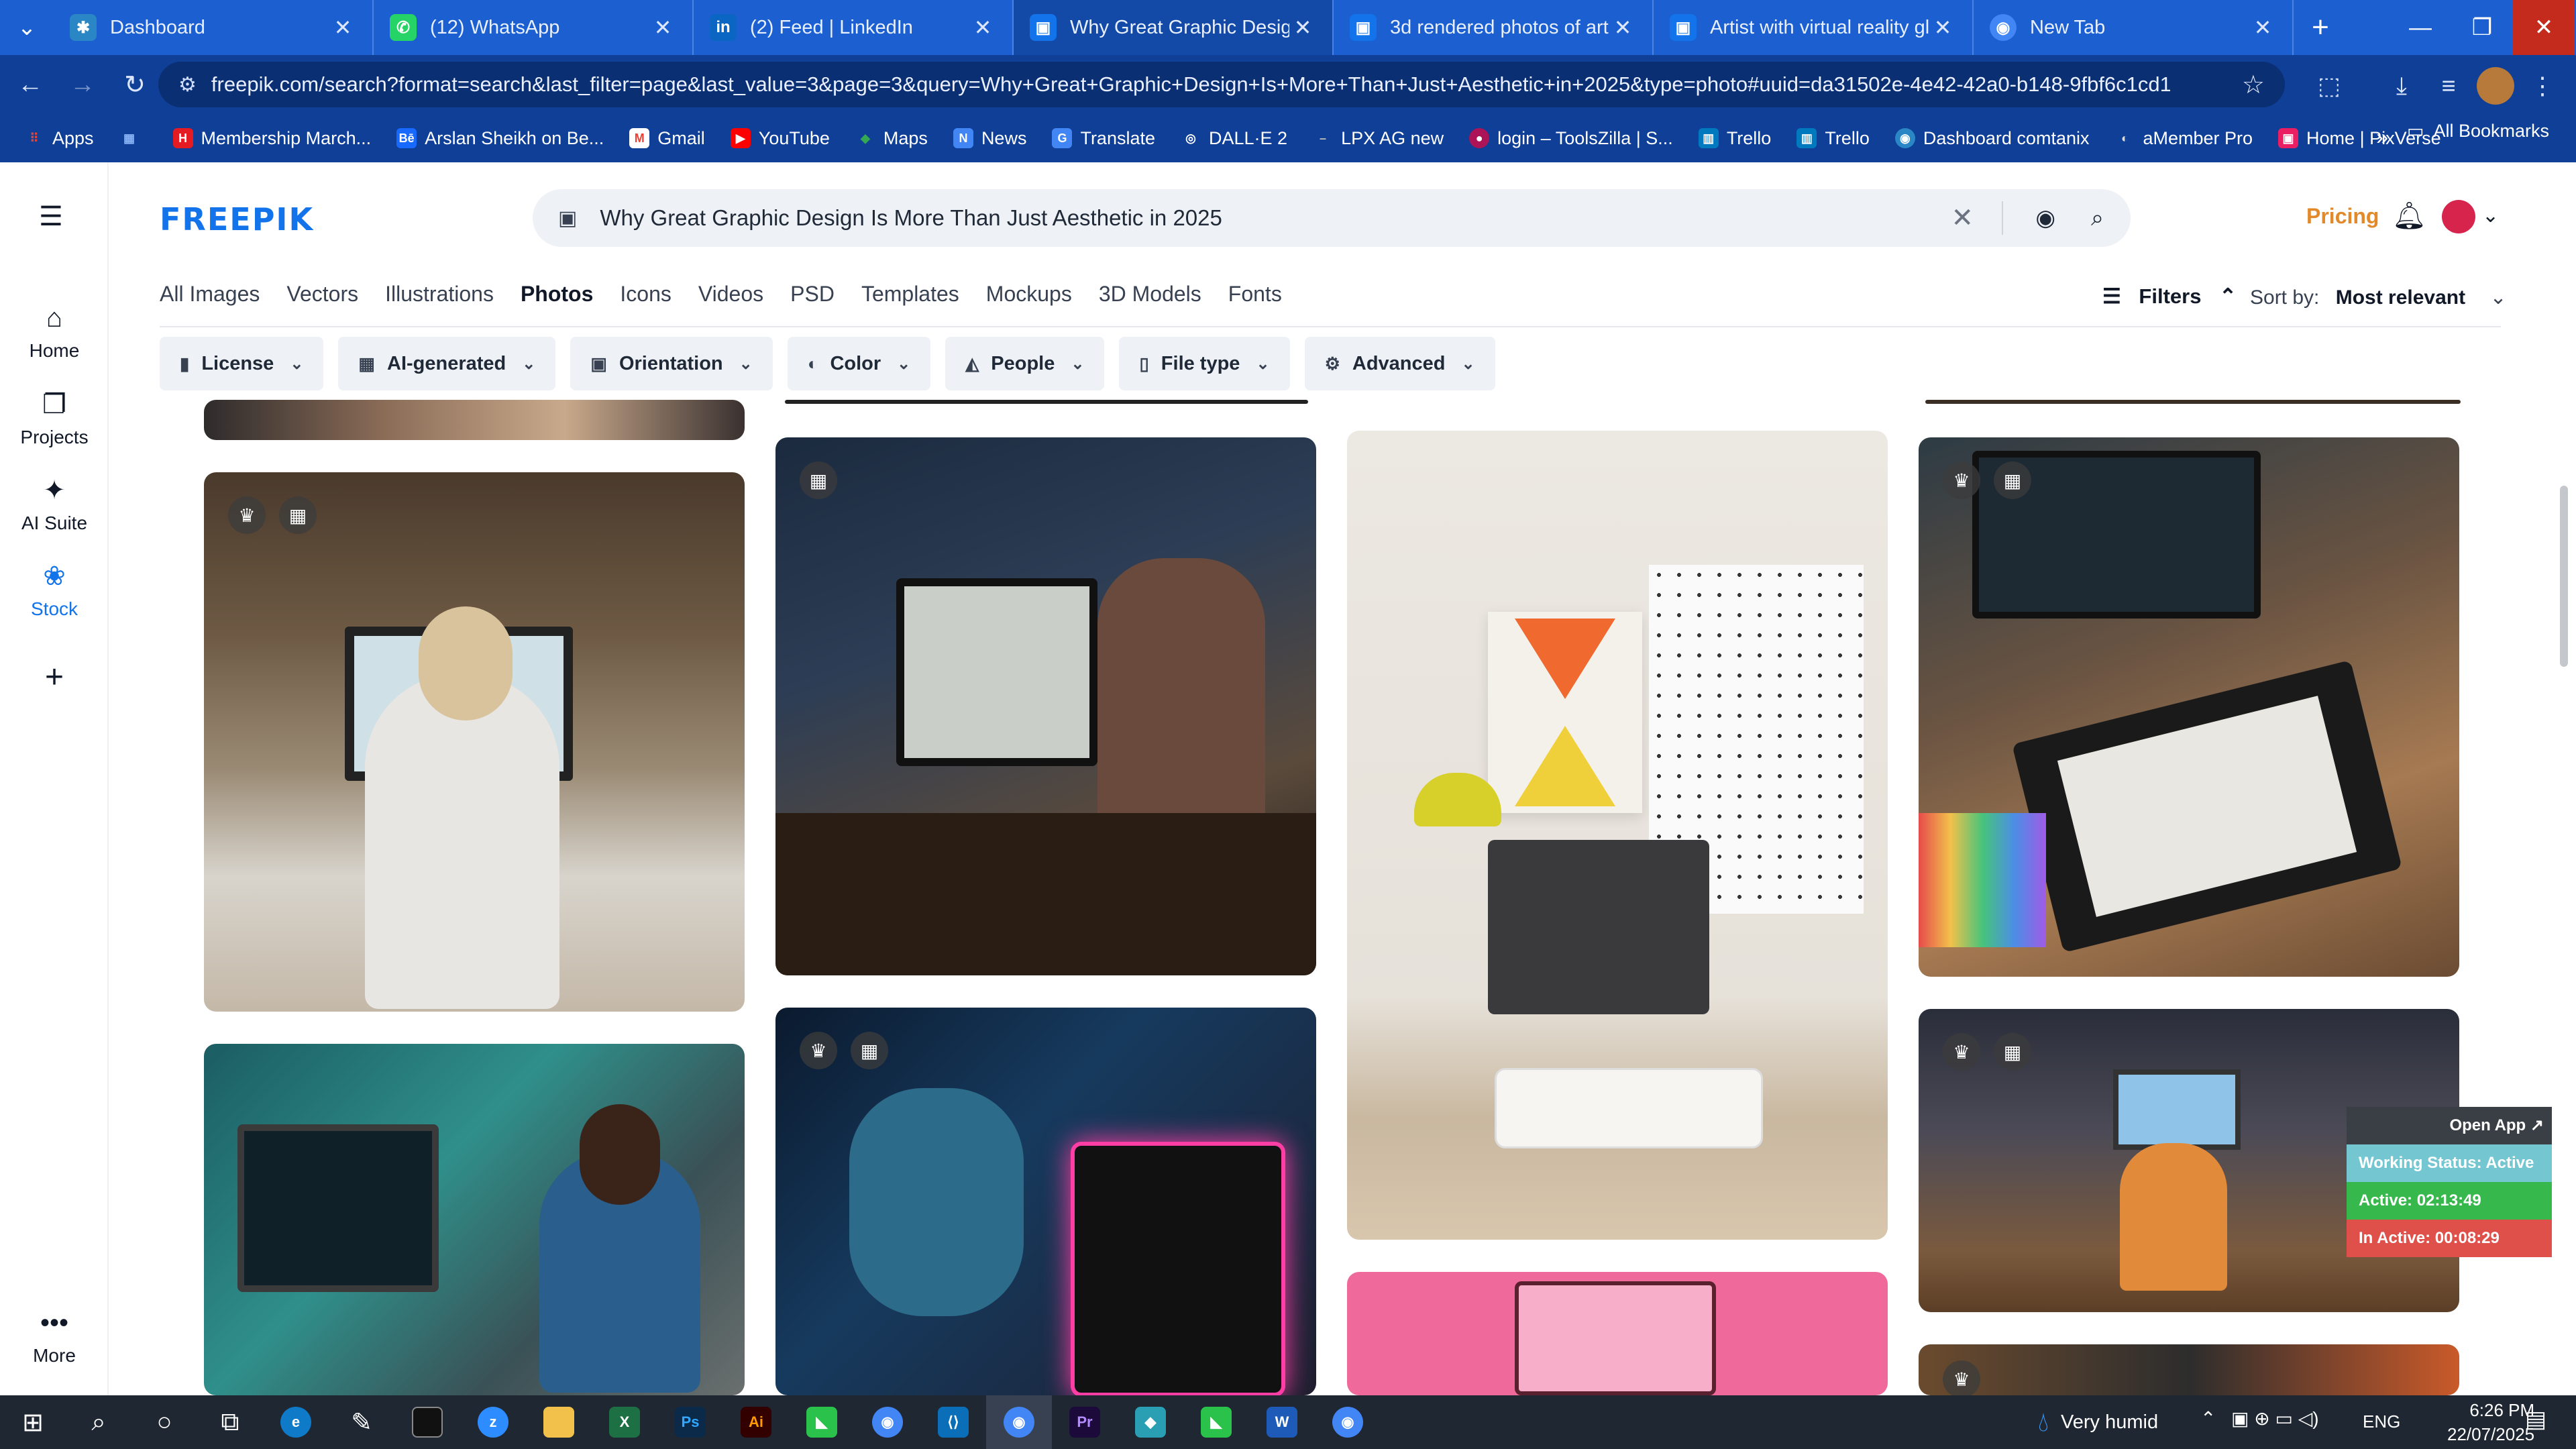 This screenshot has height=1449, width=2576. Describe the element at coordinates (2208, 1418) in the screenshot. I see `tray-chevron-icon: ⌃` at that location.